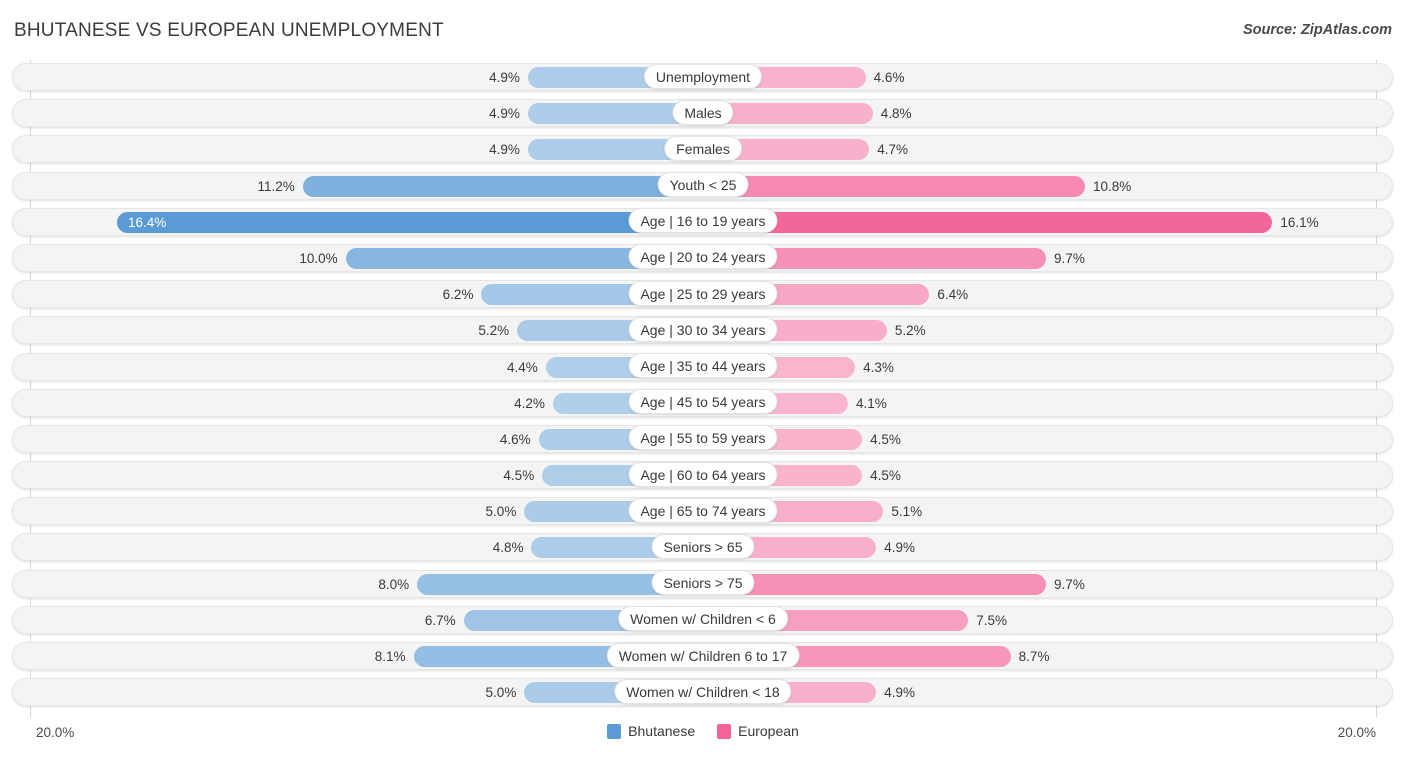 This screenshot has width=1406, height=757. Describe the element at coordinates (458, 295) in the screenshot. I see `value-label-bhutanese: 6.2%` at that location.